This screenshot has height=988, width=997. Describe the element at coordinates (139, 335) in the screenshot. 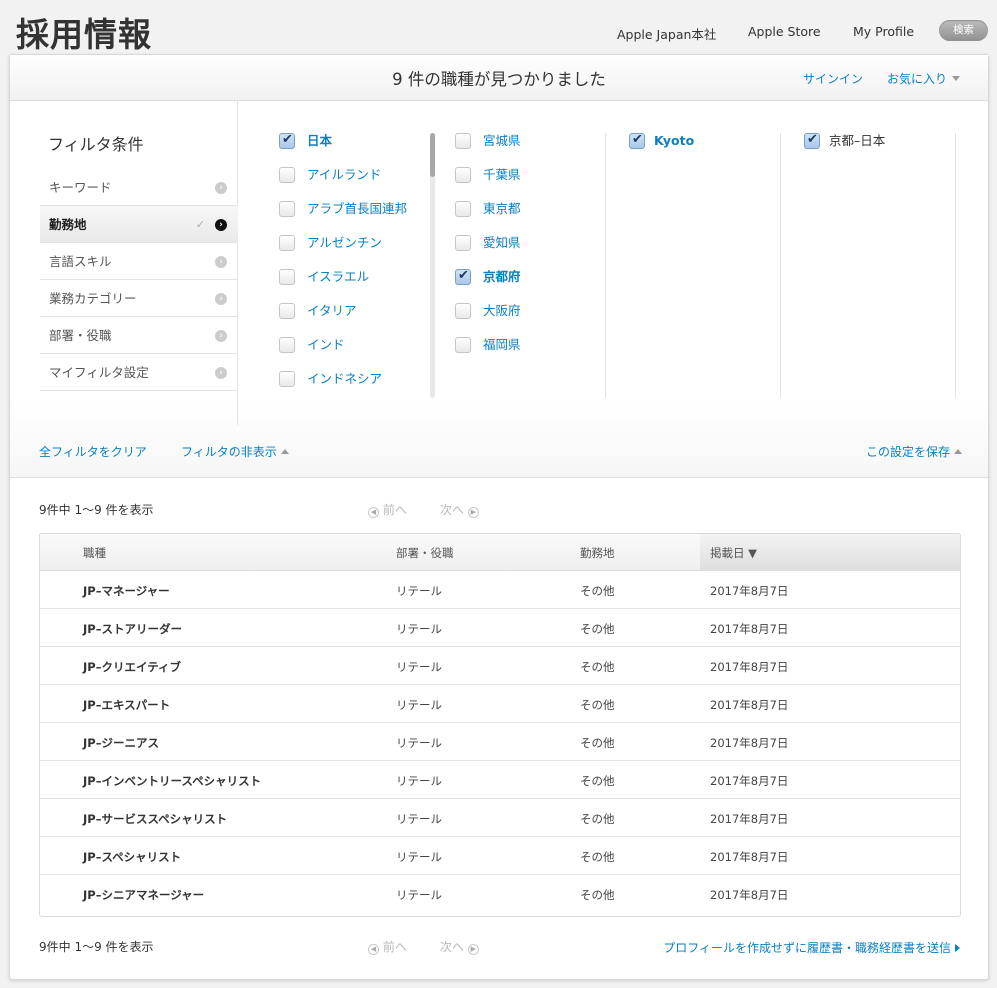

I see `filter-category-department: 部署・役職 ›` at that location.